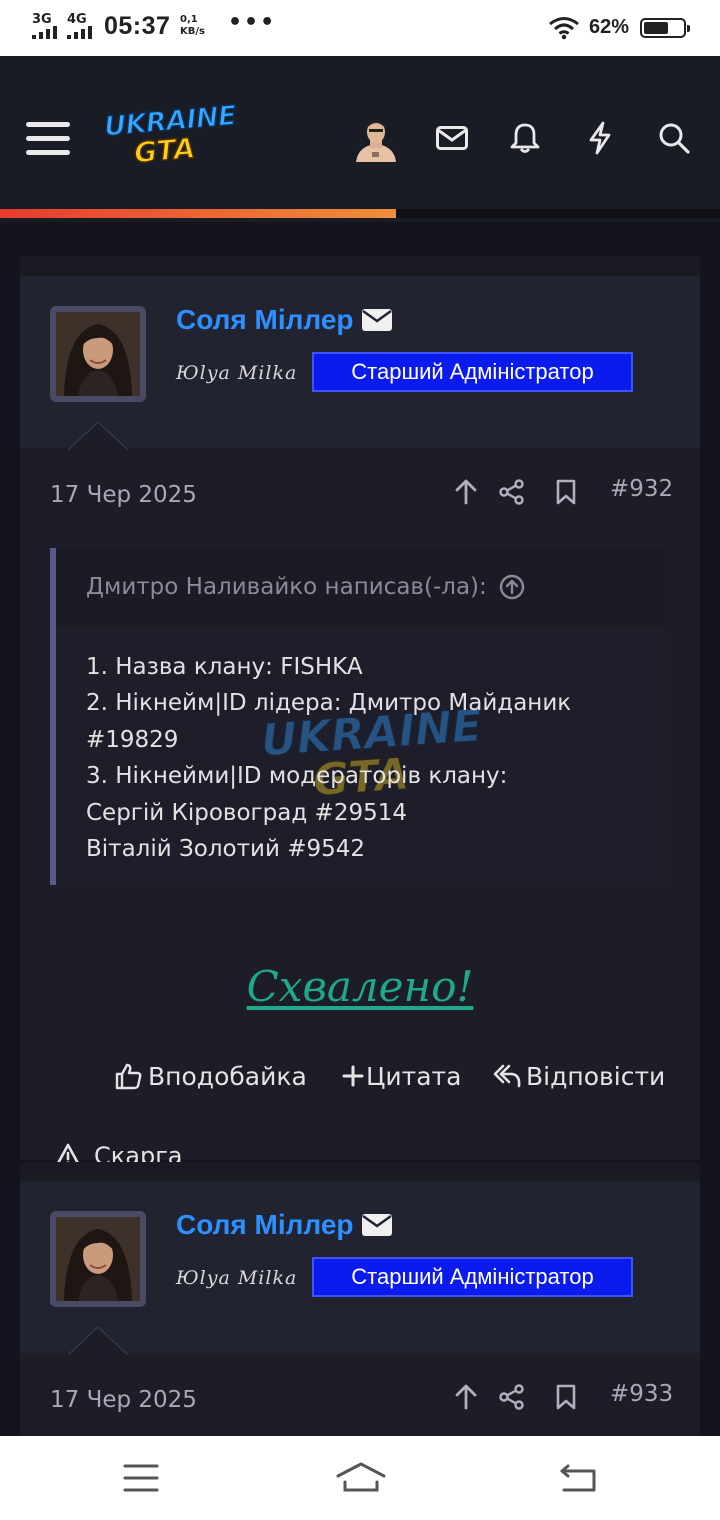  I want to click on system-navigation-bar, so click(360, 1478).